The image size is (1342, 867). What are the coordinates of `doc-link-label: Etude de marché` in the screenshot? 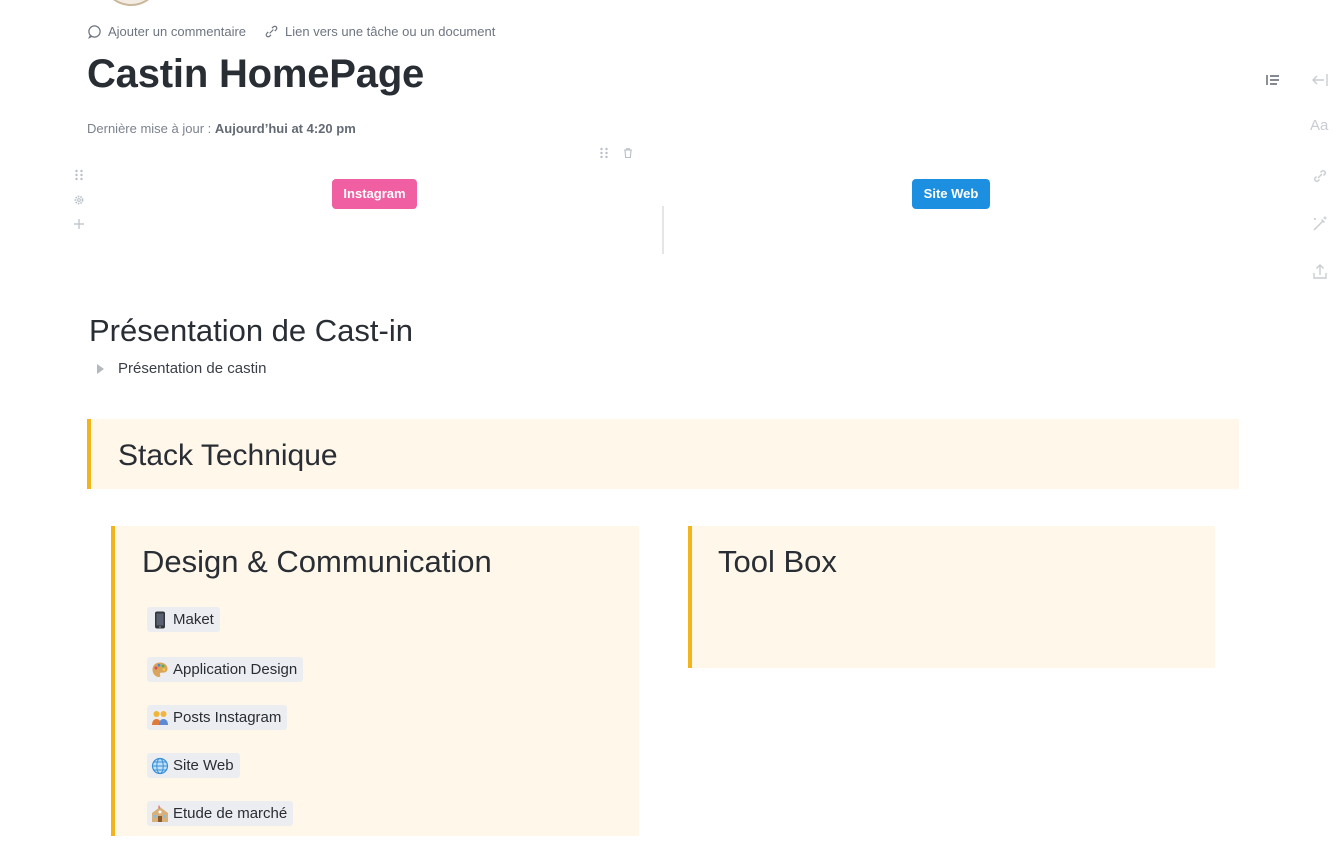 It's located at (230, 813).